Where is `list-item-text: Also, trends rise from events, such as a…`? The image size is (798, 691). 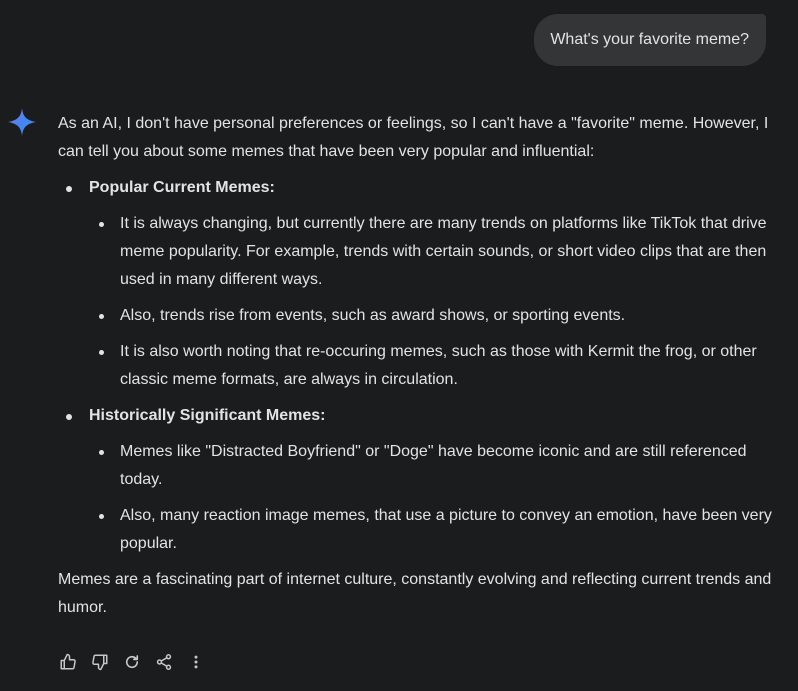
list-item-text: Also, trends rise from events, such as a… is located at coordinates (373, 315).